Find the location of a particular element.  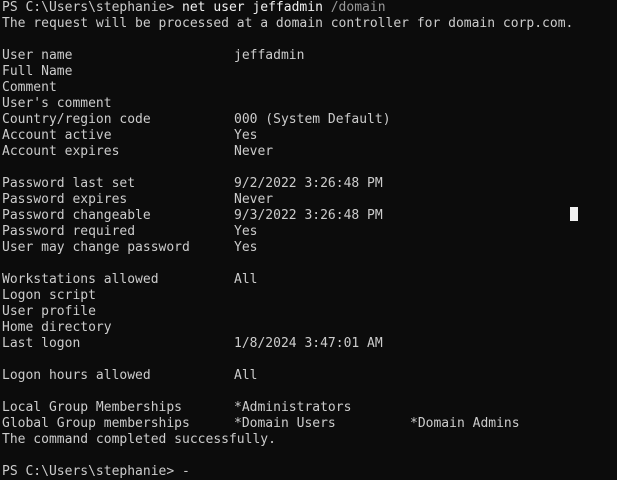

field-row: Logon hours allowed All is located at coordinates (308, 376).